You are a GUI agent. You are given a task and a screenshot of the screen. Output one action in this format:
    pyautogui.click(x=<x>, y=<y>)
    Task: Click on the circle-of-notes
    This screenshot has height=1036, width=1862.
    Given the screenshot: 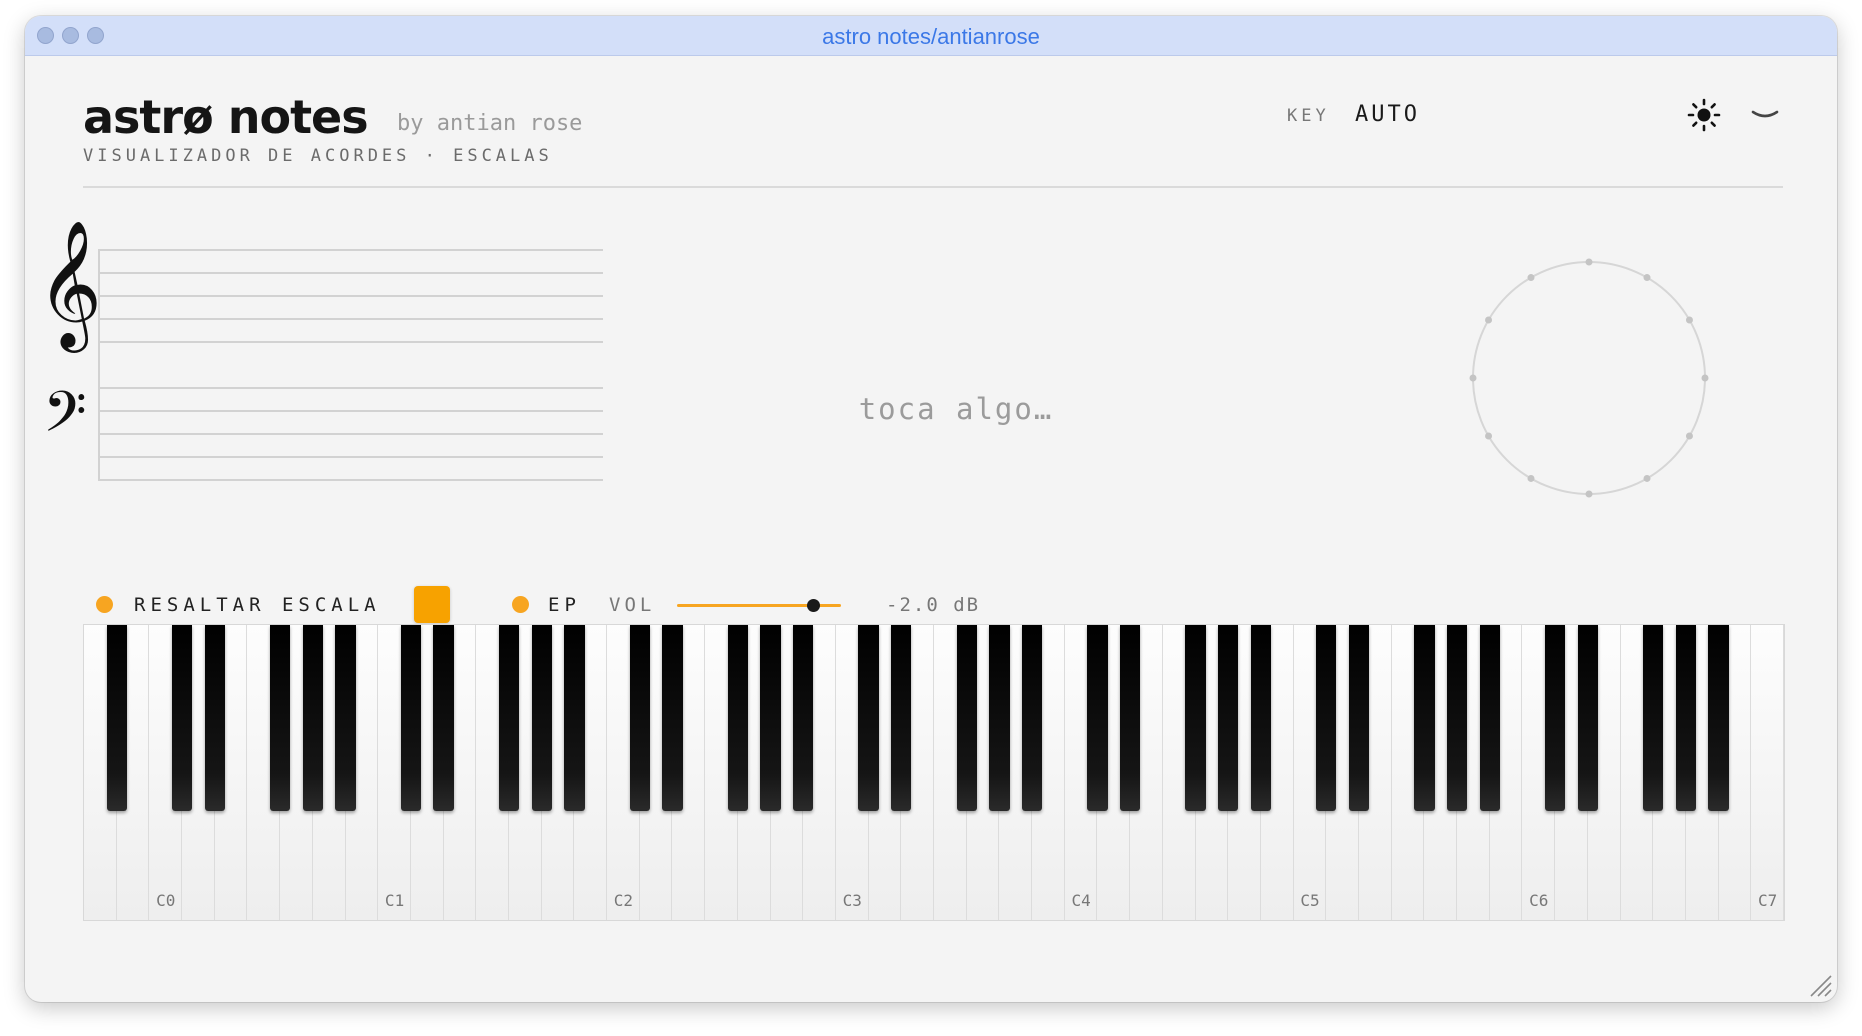 What is the action you would take?
    pyautogui.click(x=1589, y=378)
    